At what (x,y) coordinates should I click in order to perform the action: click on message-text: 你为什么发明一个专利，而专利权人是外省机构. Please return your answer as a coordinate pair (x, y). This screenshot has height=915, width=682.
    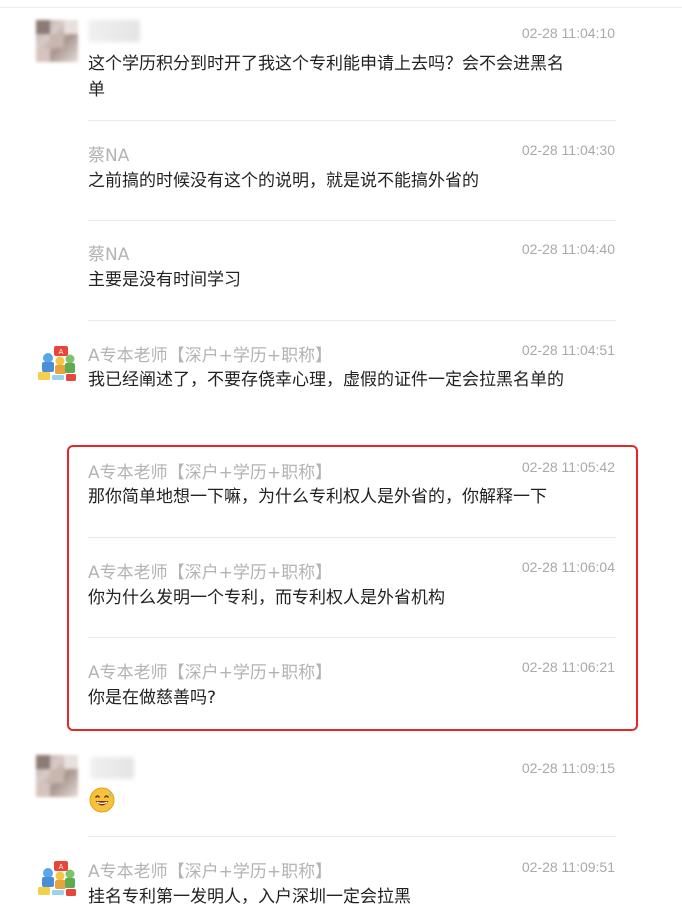
    Looking at the image, I should click on (266, 598).